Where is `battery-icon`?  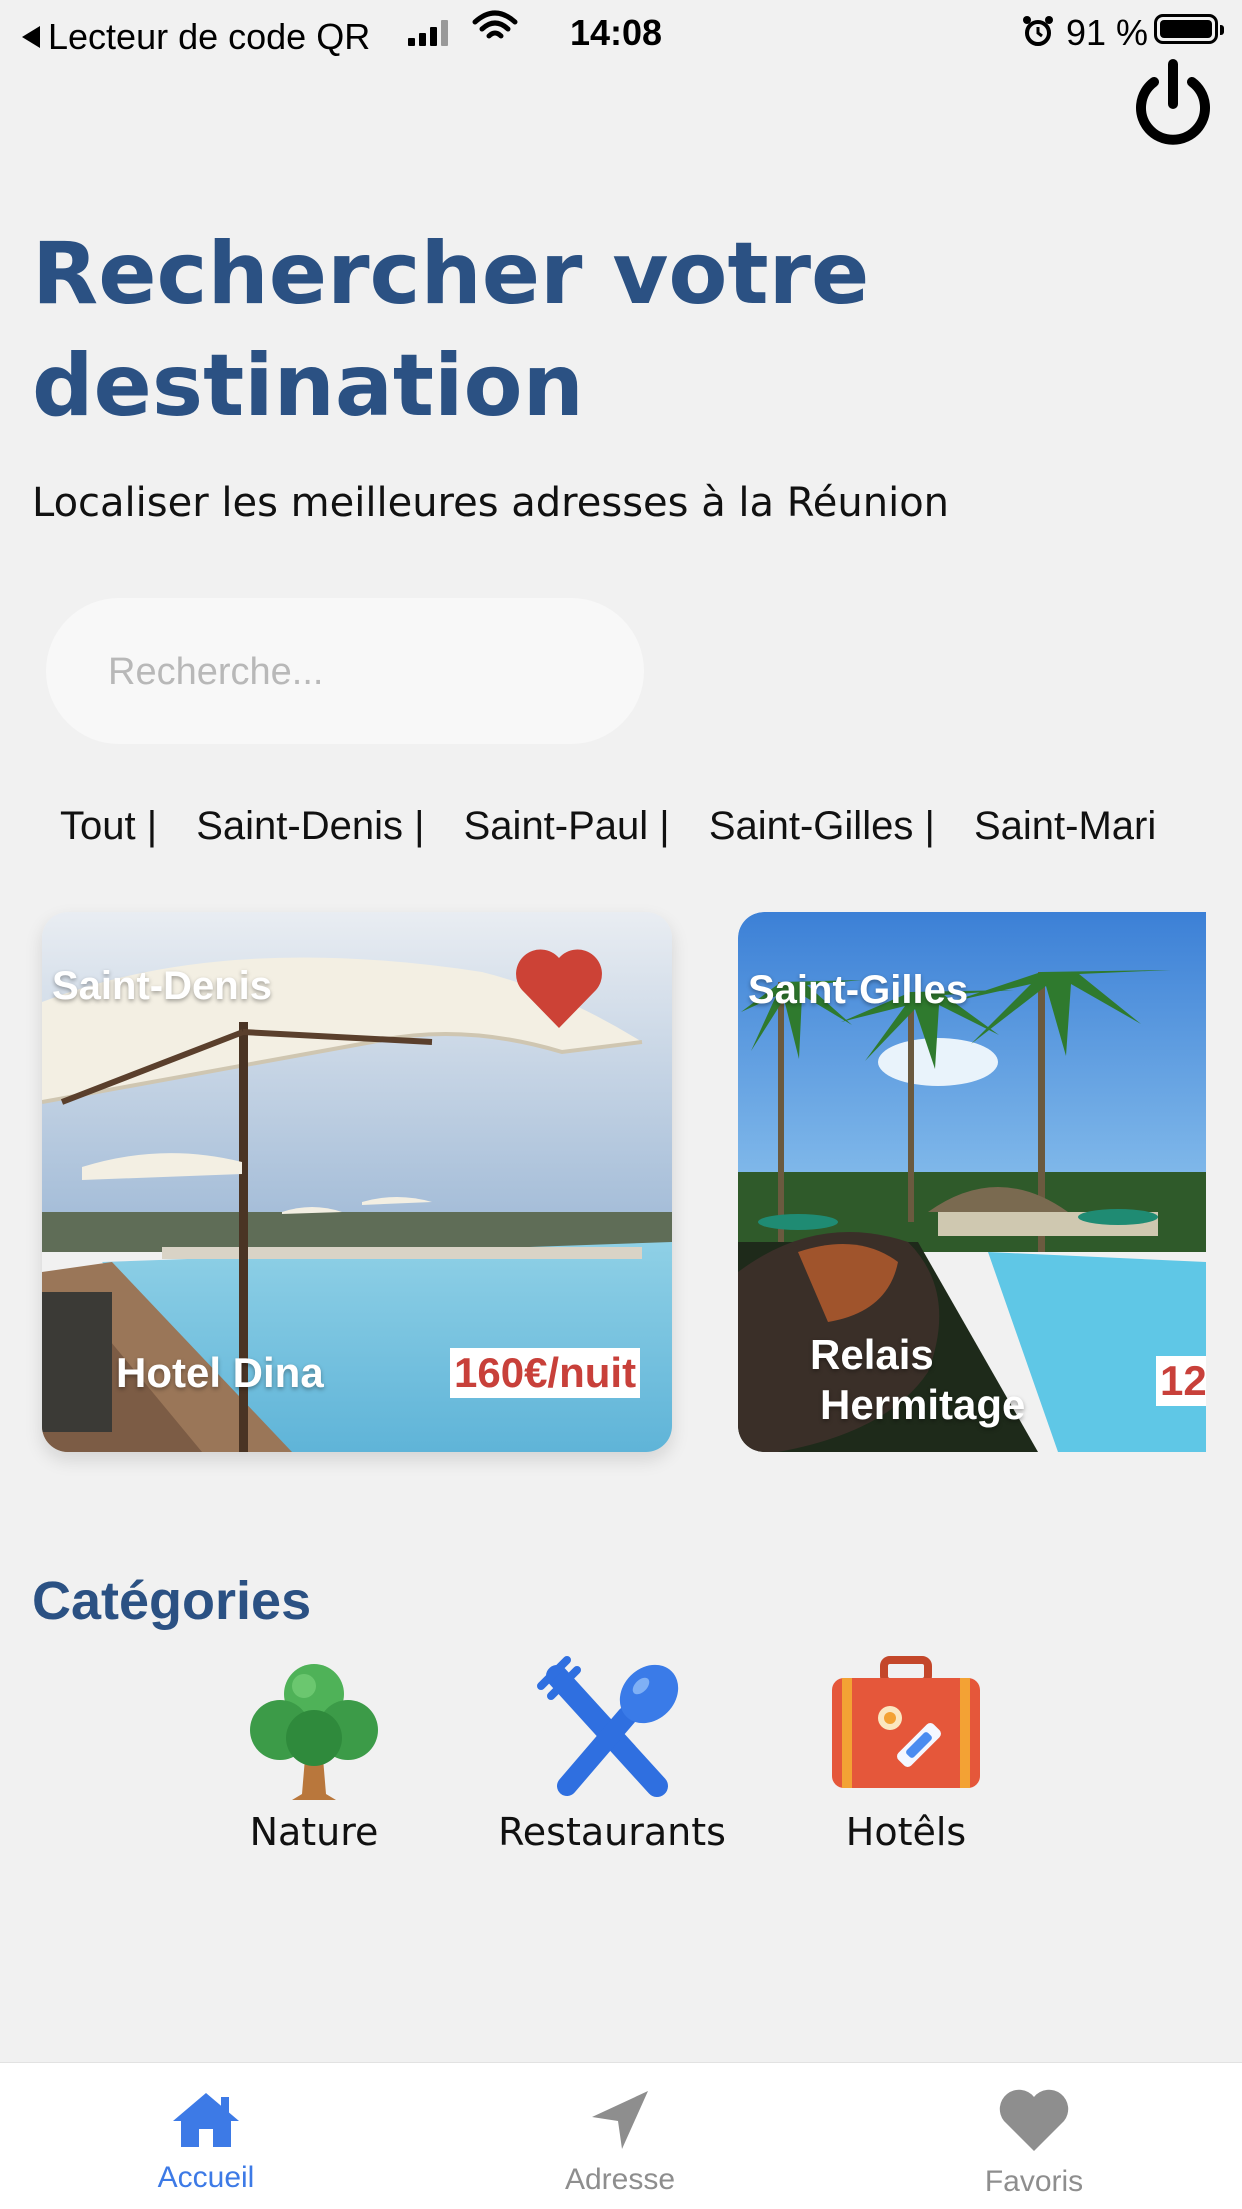 battery-icon is located at coordinates (1189, 29).